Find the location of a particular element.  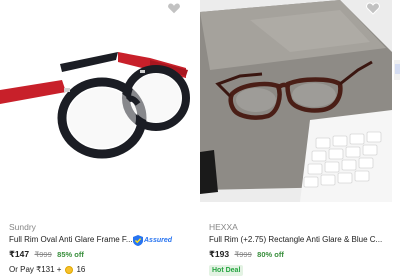

or-pay-offer: Or Pay ₹131 + 16 is located at coordinates (47, 269).